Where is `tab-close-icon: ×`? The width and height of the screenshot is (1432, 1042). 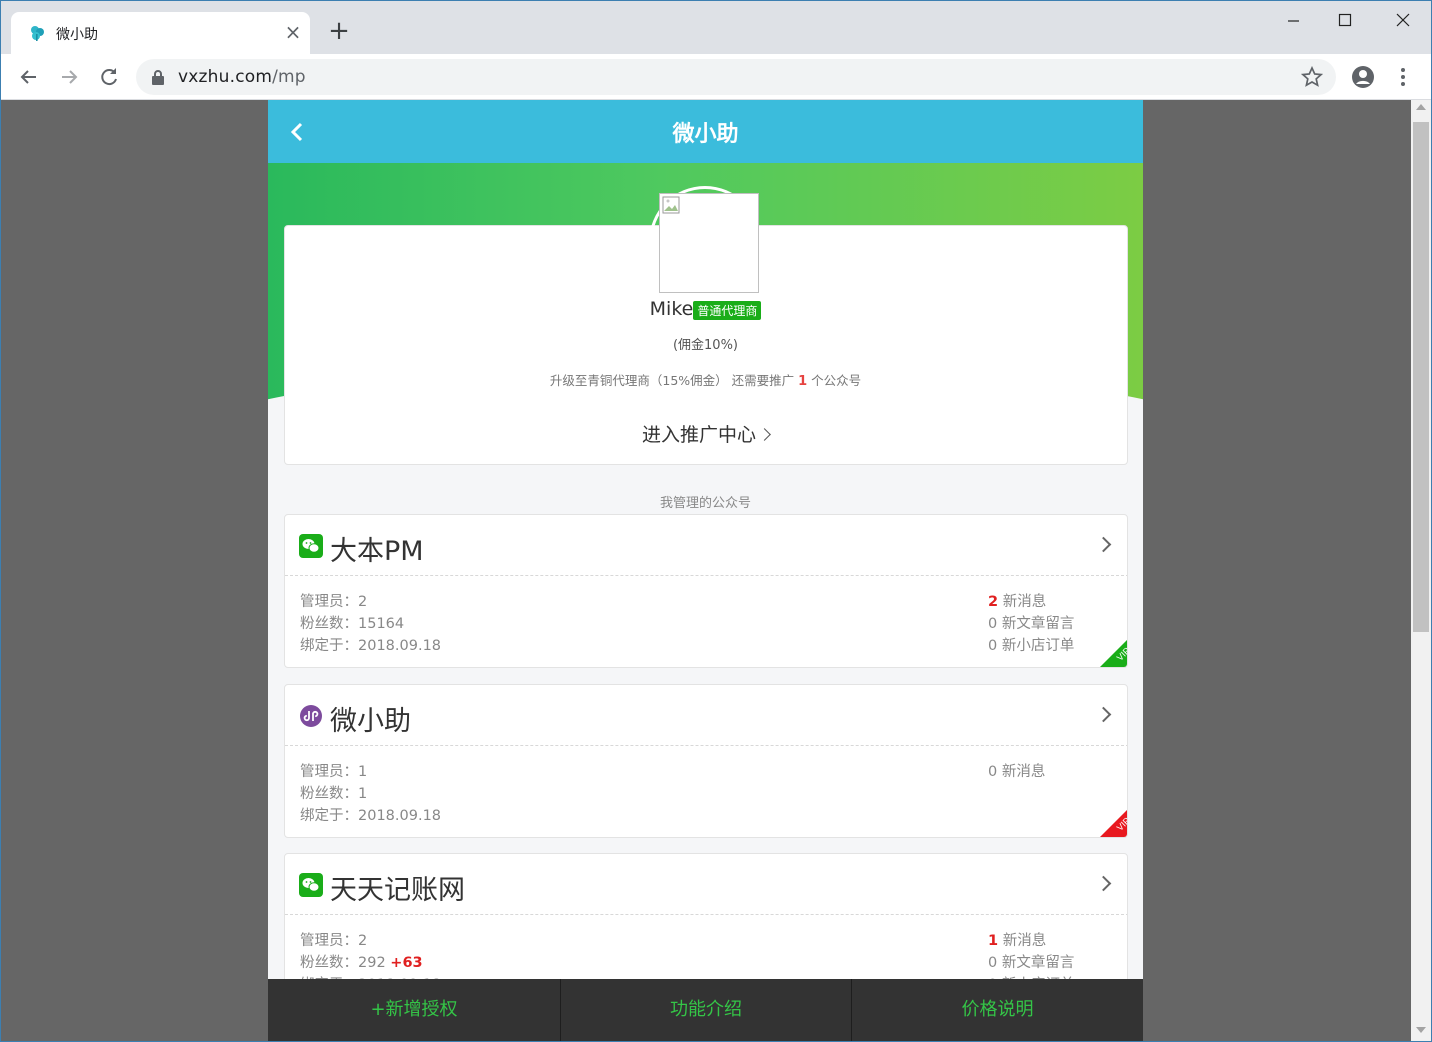 tab-close-icon: × is located at coordinates (293, 32).